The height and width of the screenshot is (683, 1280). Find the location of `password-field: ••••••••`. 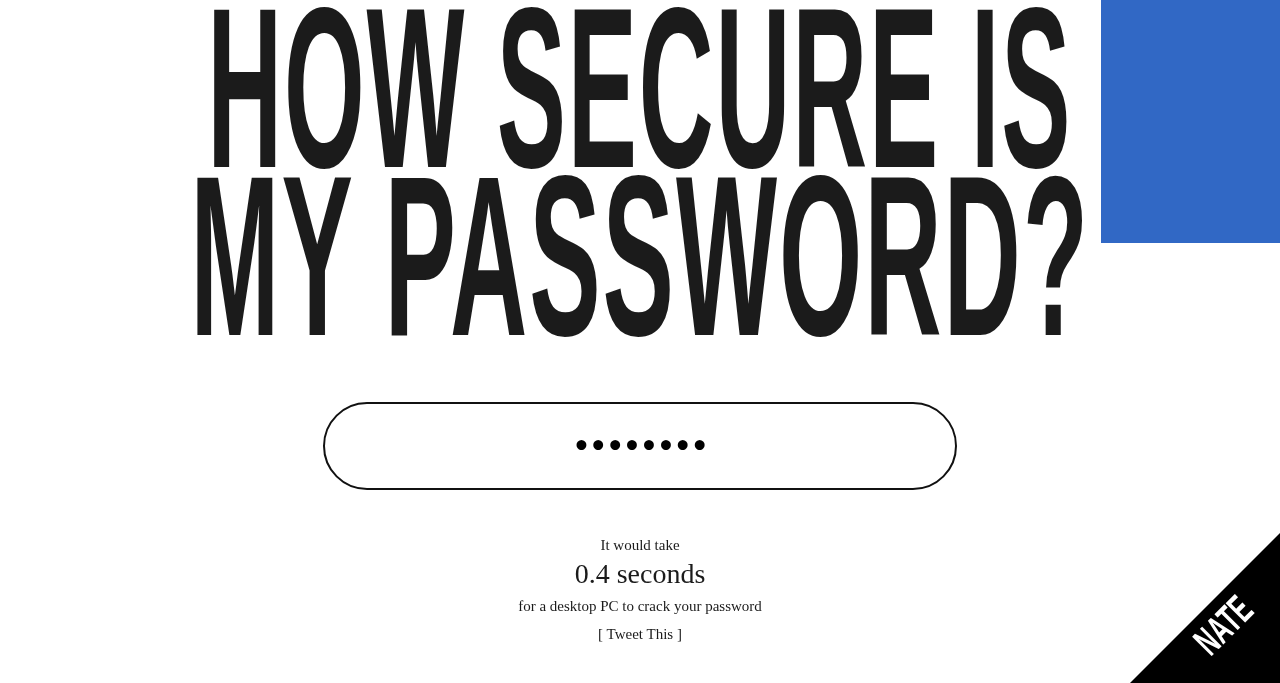

password-field: •••••••• is located at coordinates (640, 446).